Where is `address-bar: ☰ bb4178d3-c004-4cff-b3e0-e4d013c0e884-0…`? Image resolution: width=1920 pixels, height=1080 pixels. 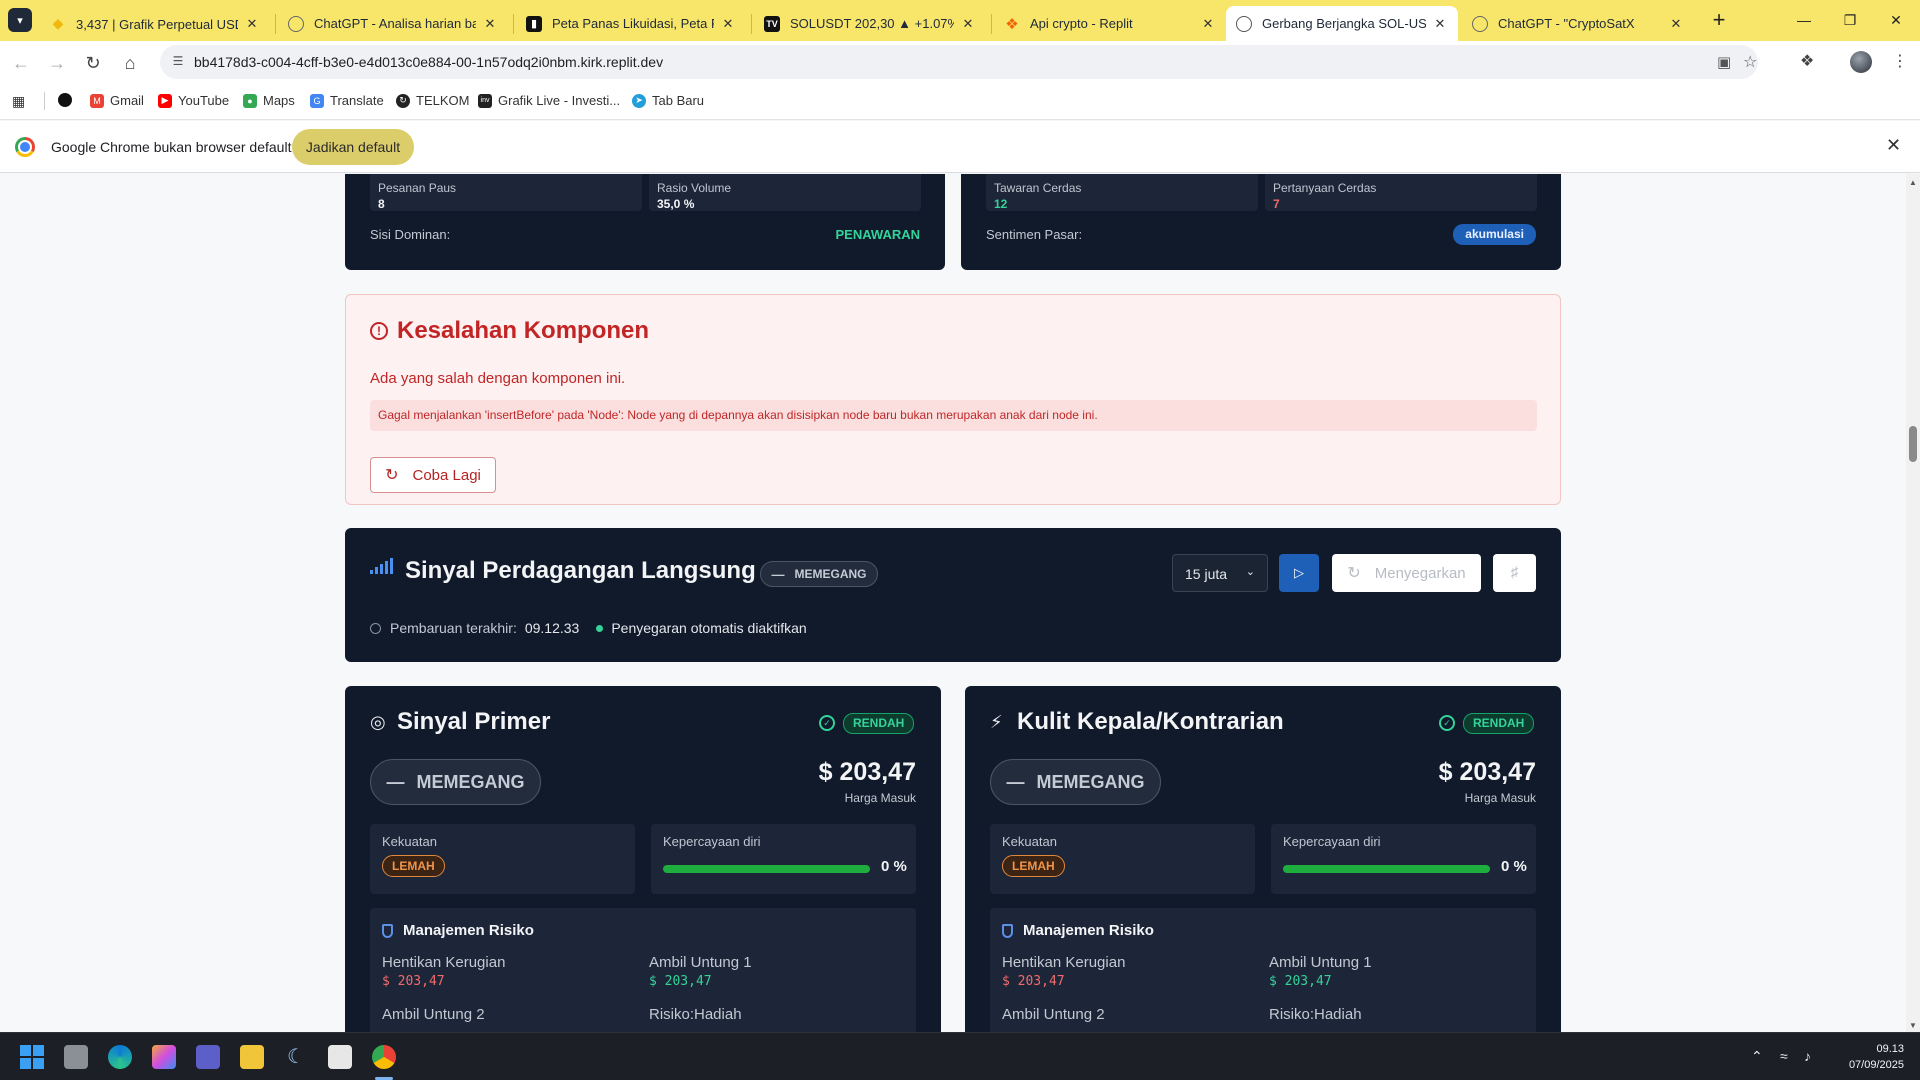 address-bar: ☰ bb4178d3-c004-4cff-b3e0-e4d013c0e884-0… is located at coordinates (959, 62).